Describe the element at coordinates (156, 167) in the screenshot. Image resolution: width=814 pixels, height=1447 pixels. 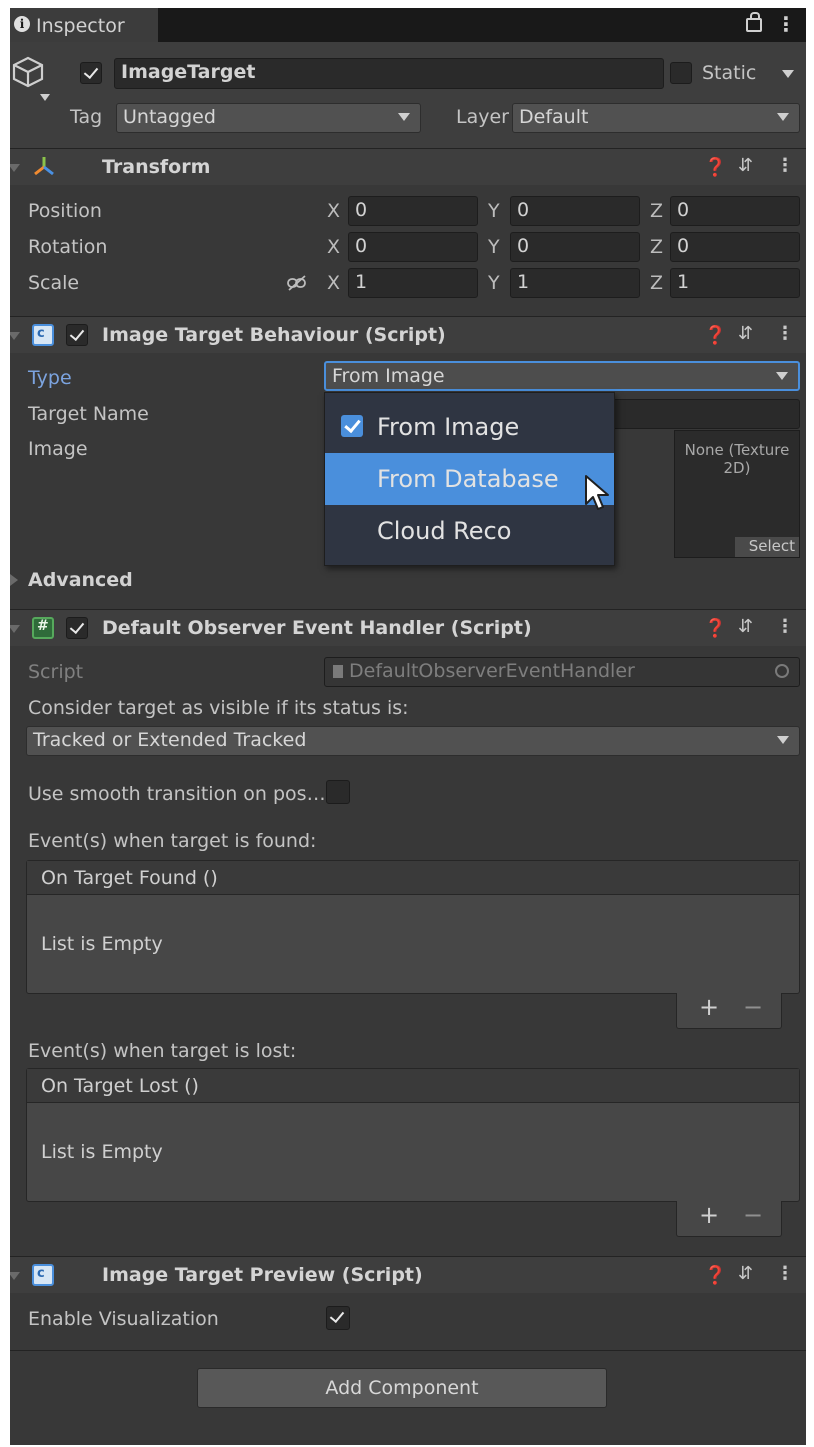
I see `component-title: Transform` at that location.